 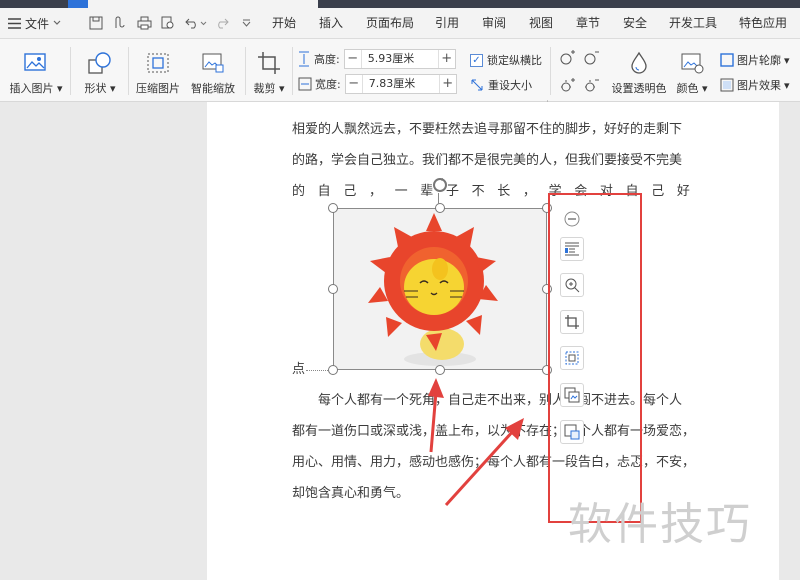 What do you see at coordinates (299, 369) in the screenshot?
I see `paragraph-line: 点` at bounding box center [299, 369].